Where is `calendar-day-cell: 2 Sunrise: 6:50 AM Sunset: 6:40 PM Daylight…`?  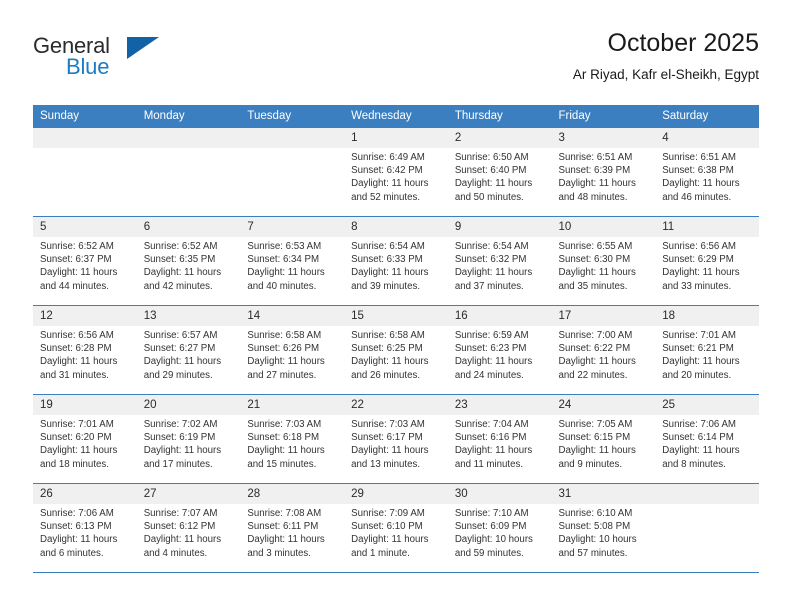
calendar-day-cell: 2 Sunrise: 6:50 AM Sunset: 6:40 PM Daylight… is located at coordinates (499, 172).